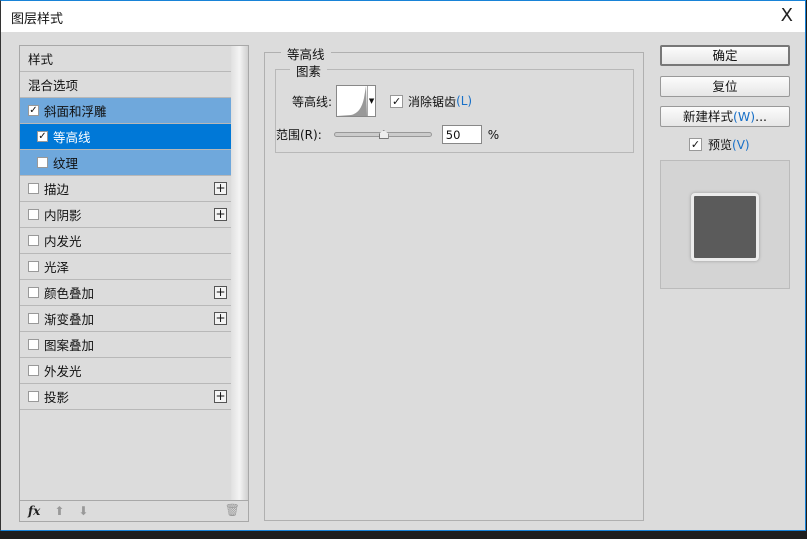  I want to click on preview-toggle: ✓ 预览 (V), so click(719, 144).